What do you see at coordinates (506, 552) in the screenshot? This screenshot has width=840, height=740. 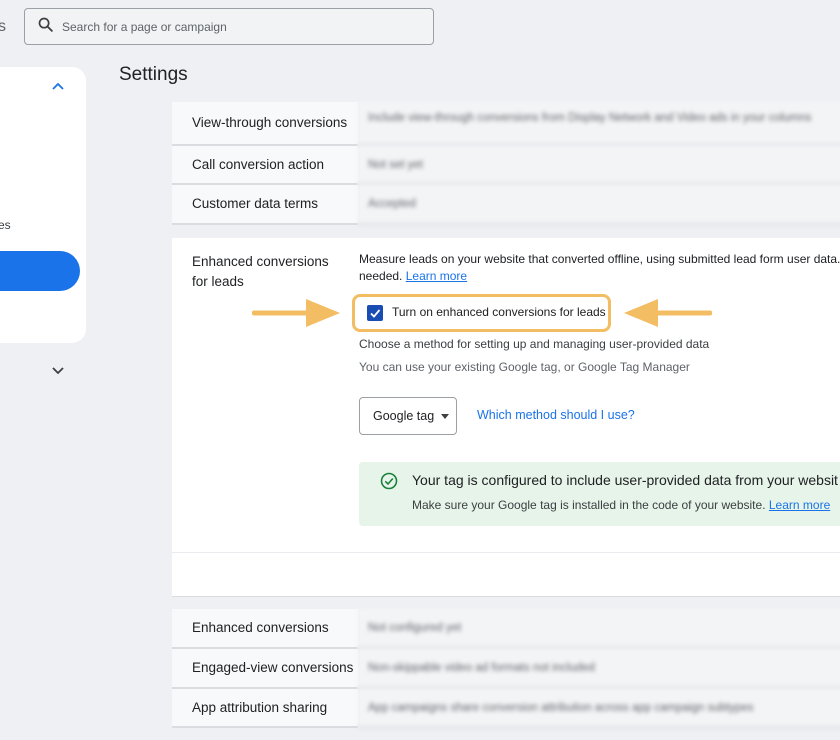 I see `panel-divider` at bounding box center [506, 552].